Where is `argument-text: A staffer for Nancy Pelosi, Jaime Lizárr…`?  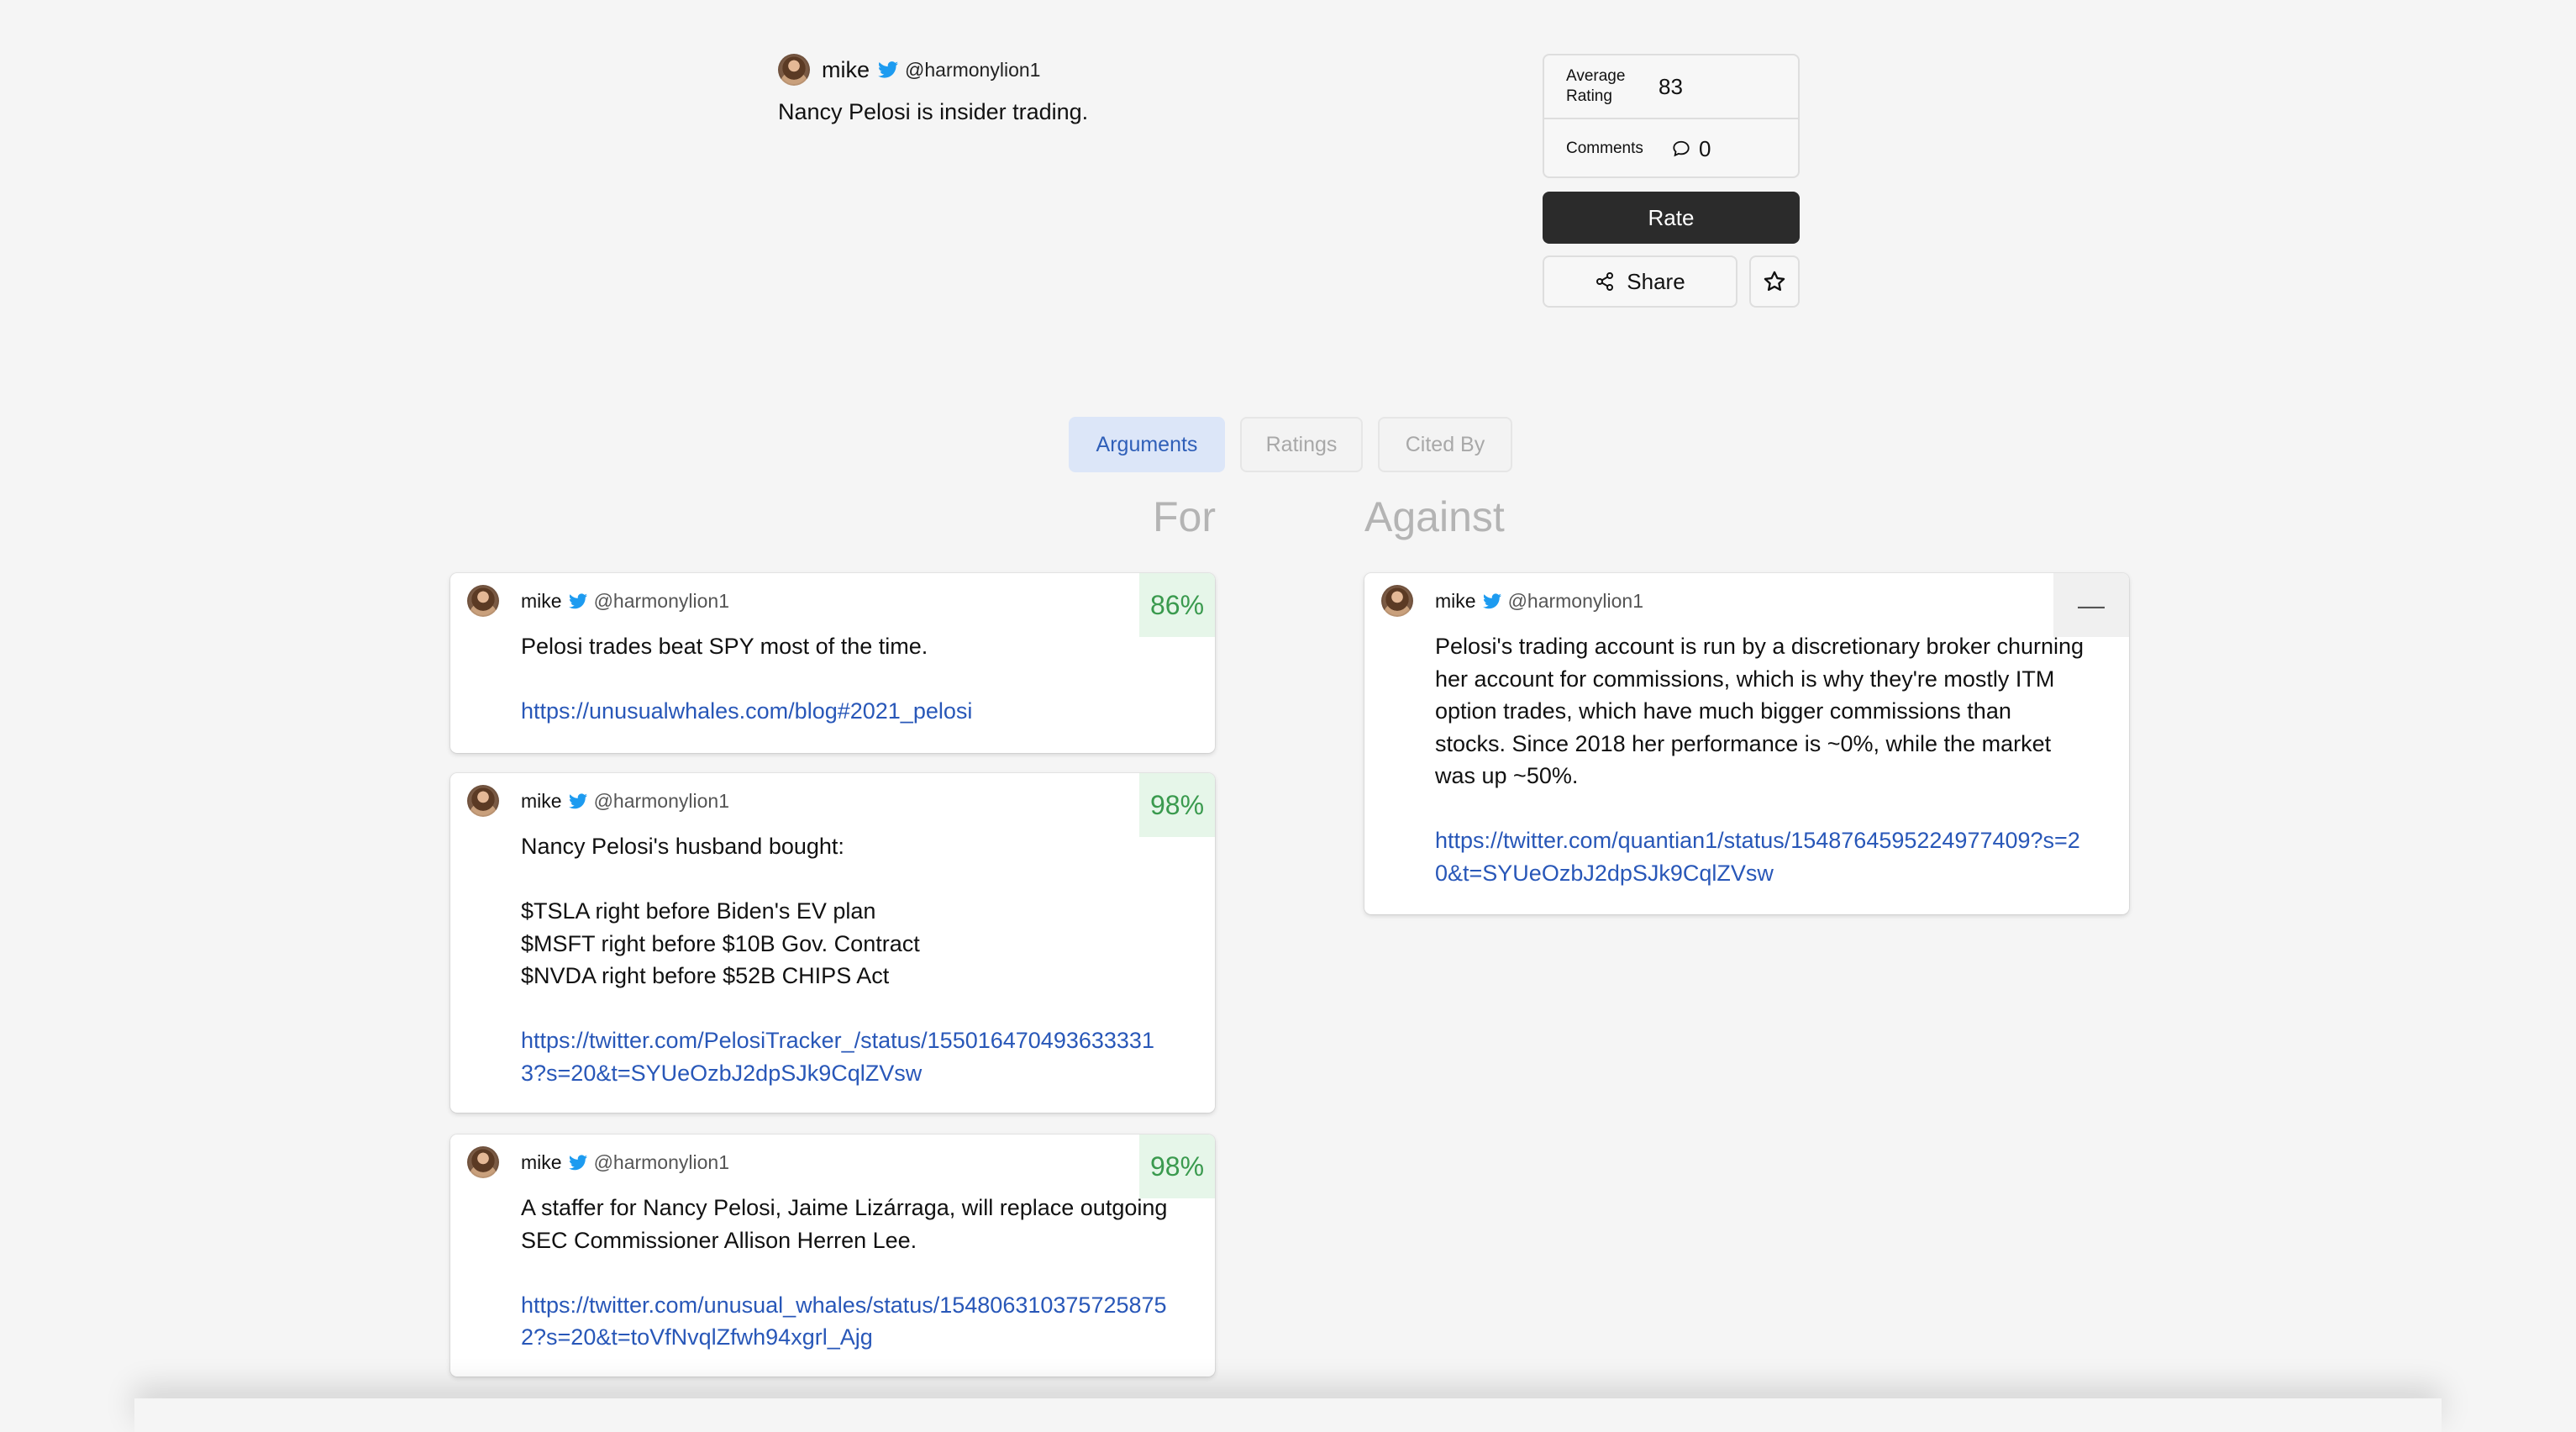 argument-text: A staffer for Nancy Pelosi, Jaime Lizárr… is located at coordinates (847, 1224).